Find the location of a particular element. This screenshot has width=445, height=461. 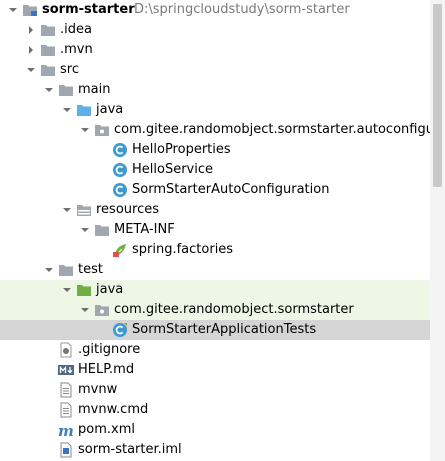

tree-item-label: SormStarterApplicationTests is located at coordinates (224, 329).